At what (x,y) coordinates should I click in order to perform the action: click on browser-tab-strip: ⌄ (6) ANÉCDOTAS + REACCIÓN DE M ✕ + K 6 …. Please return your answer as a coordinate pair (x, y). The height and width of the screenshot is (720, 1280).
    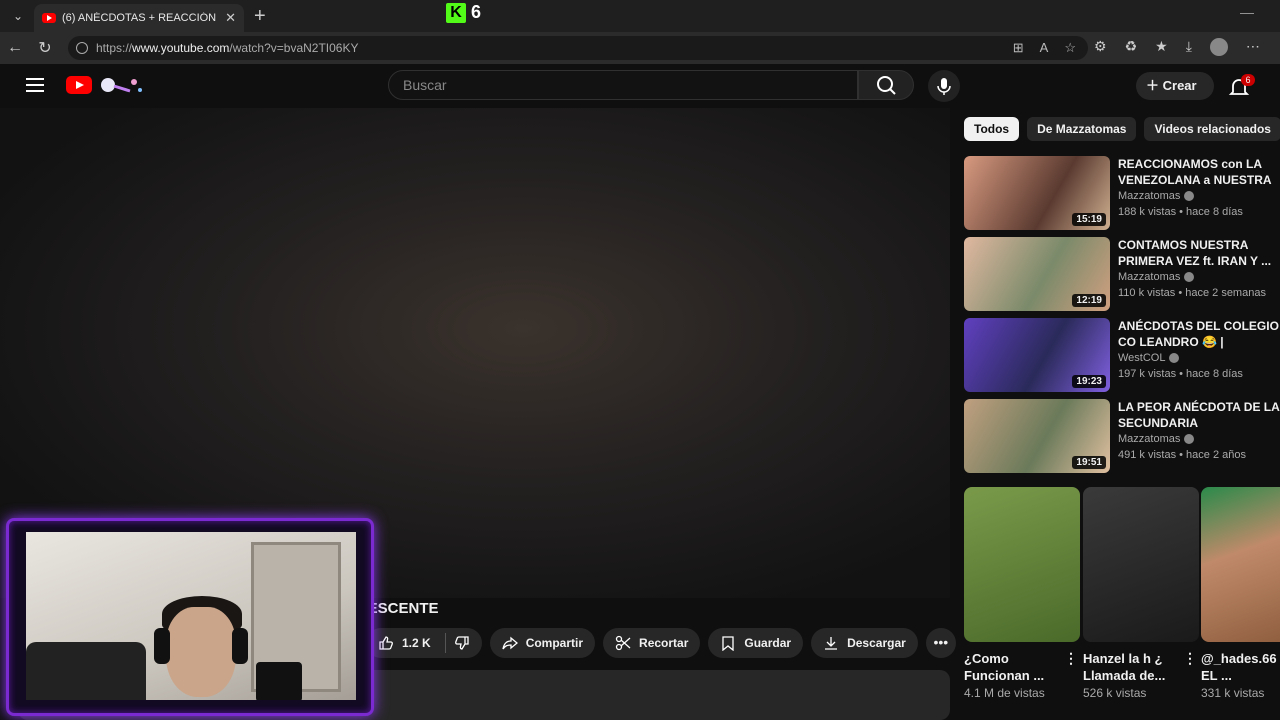
    Looking at the image, I should click on (640, 16).